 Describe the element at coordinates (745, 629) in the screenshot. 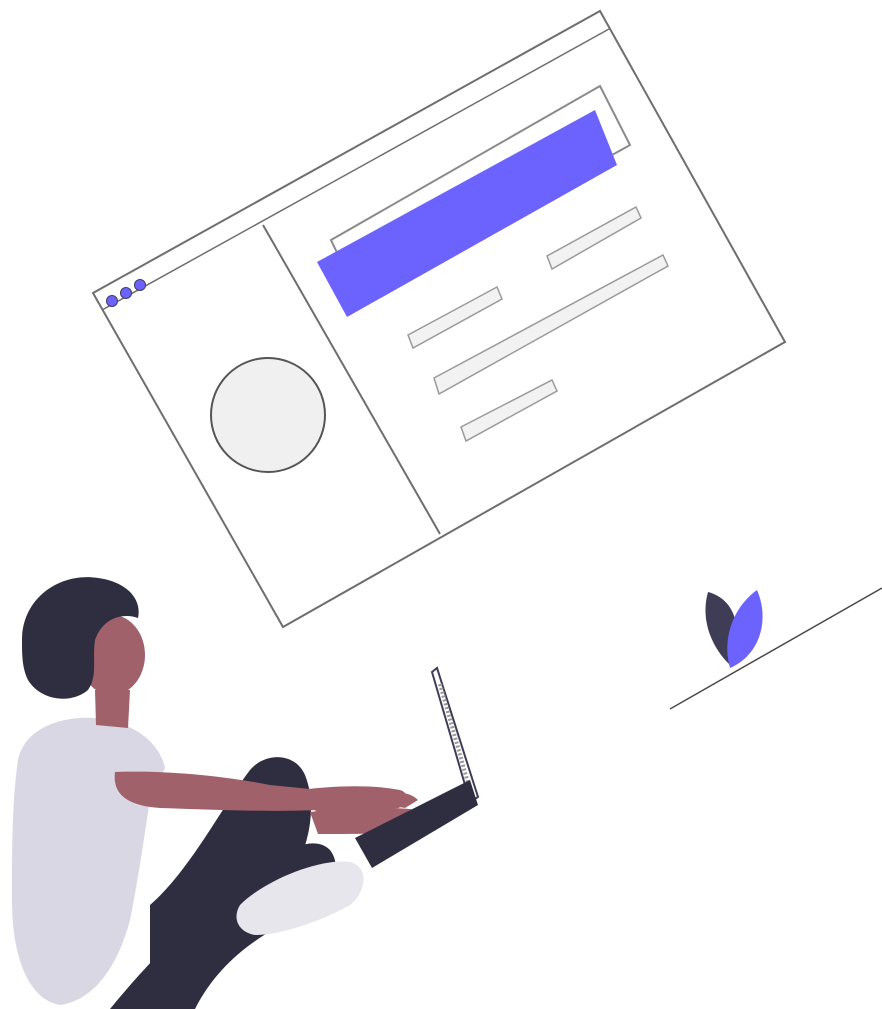

I see `leaf-purple` at that location.